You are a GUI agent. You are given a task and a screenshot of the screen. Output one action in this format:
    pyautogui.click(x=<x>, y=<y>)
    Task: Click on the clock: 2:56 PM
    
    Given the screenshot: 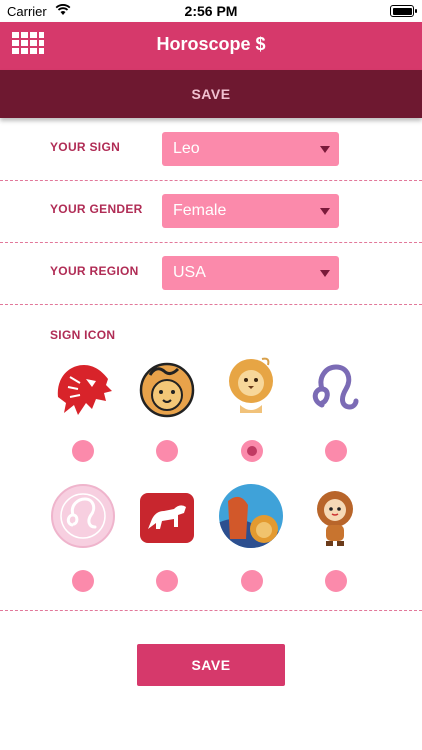 What is the action you would take?
    pyautogui.click(x=211, y=11)
    